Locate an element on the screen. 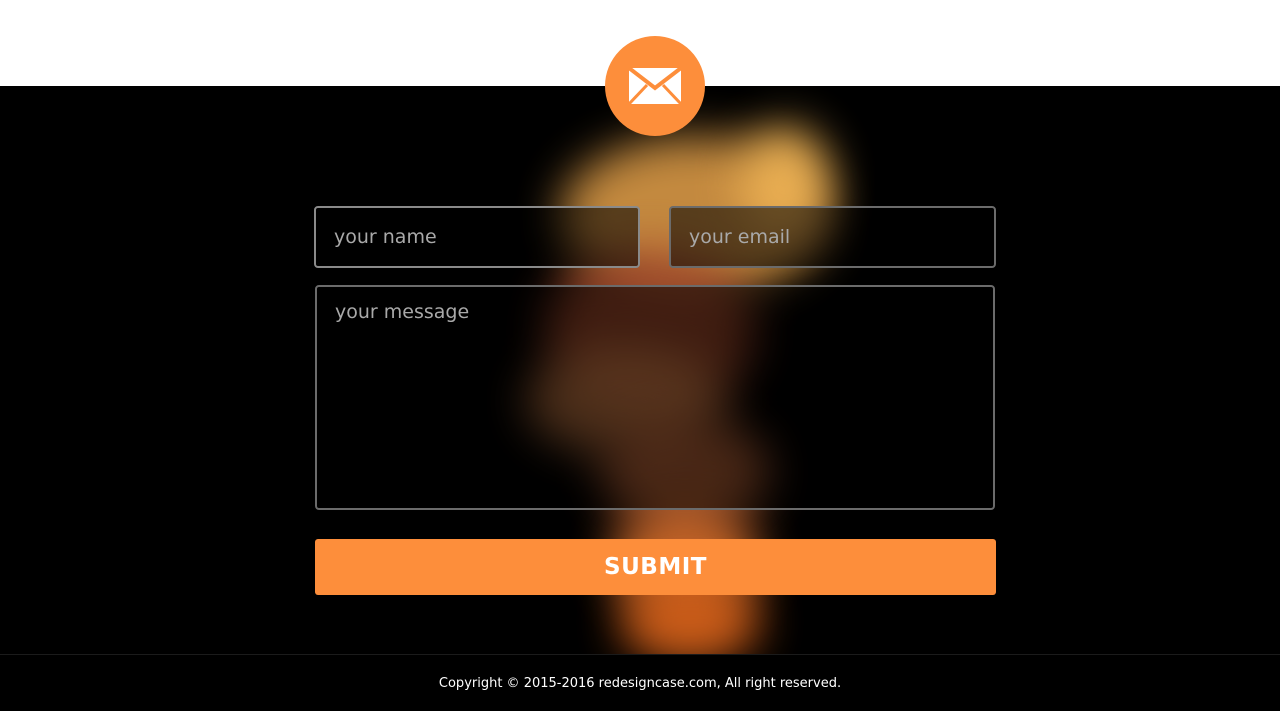 This screenshot has height=711, width=1280. submit-button: SUBMIT is located at coordinates (655, 567).